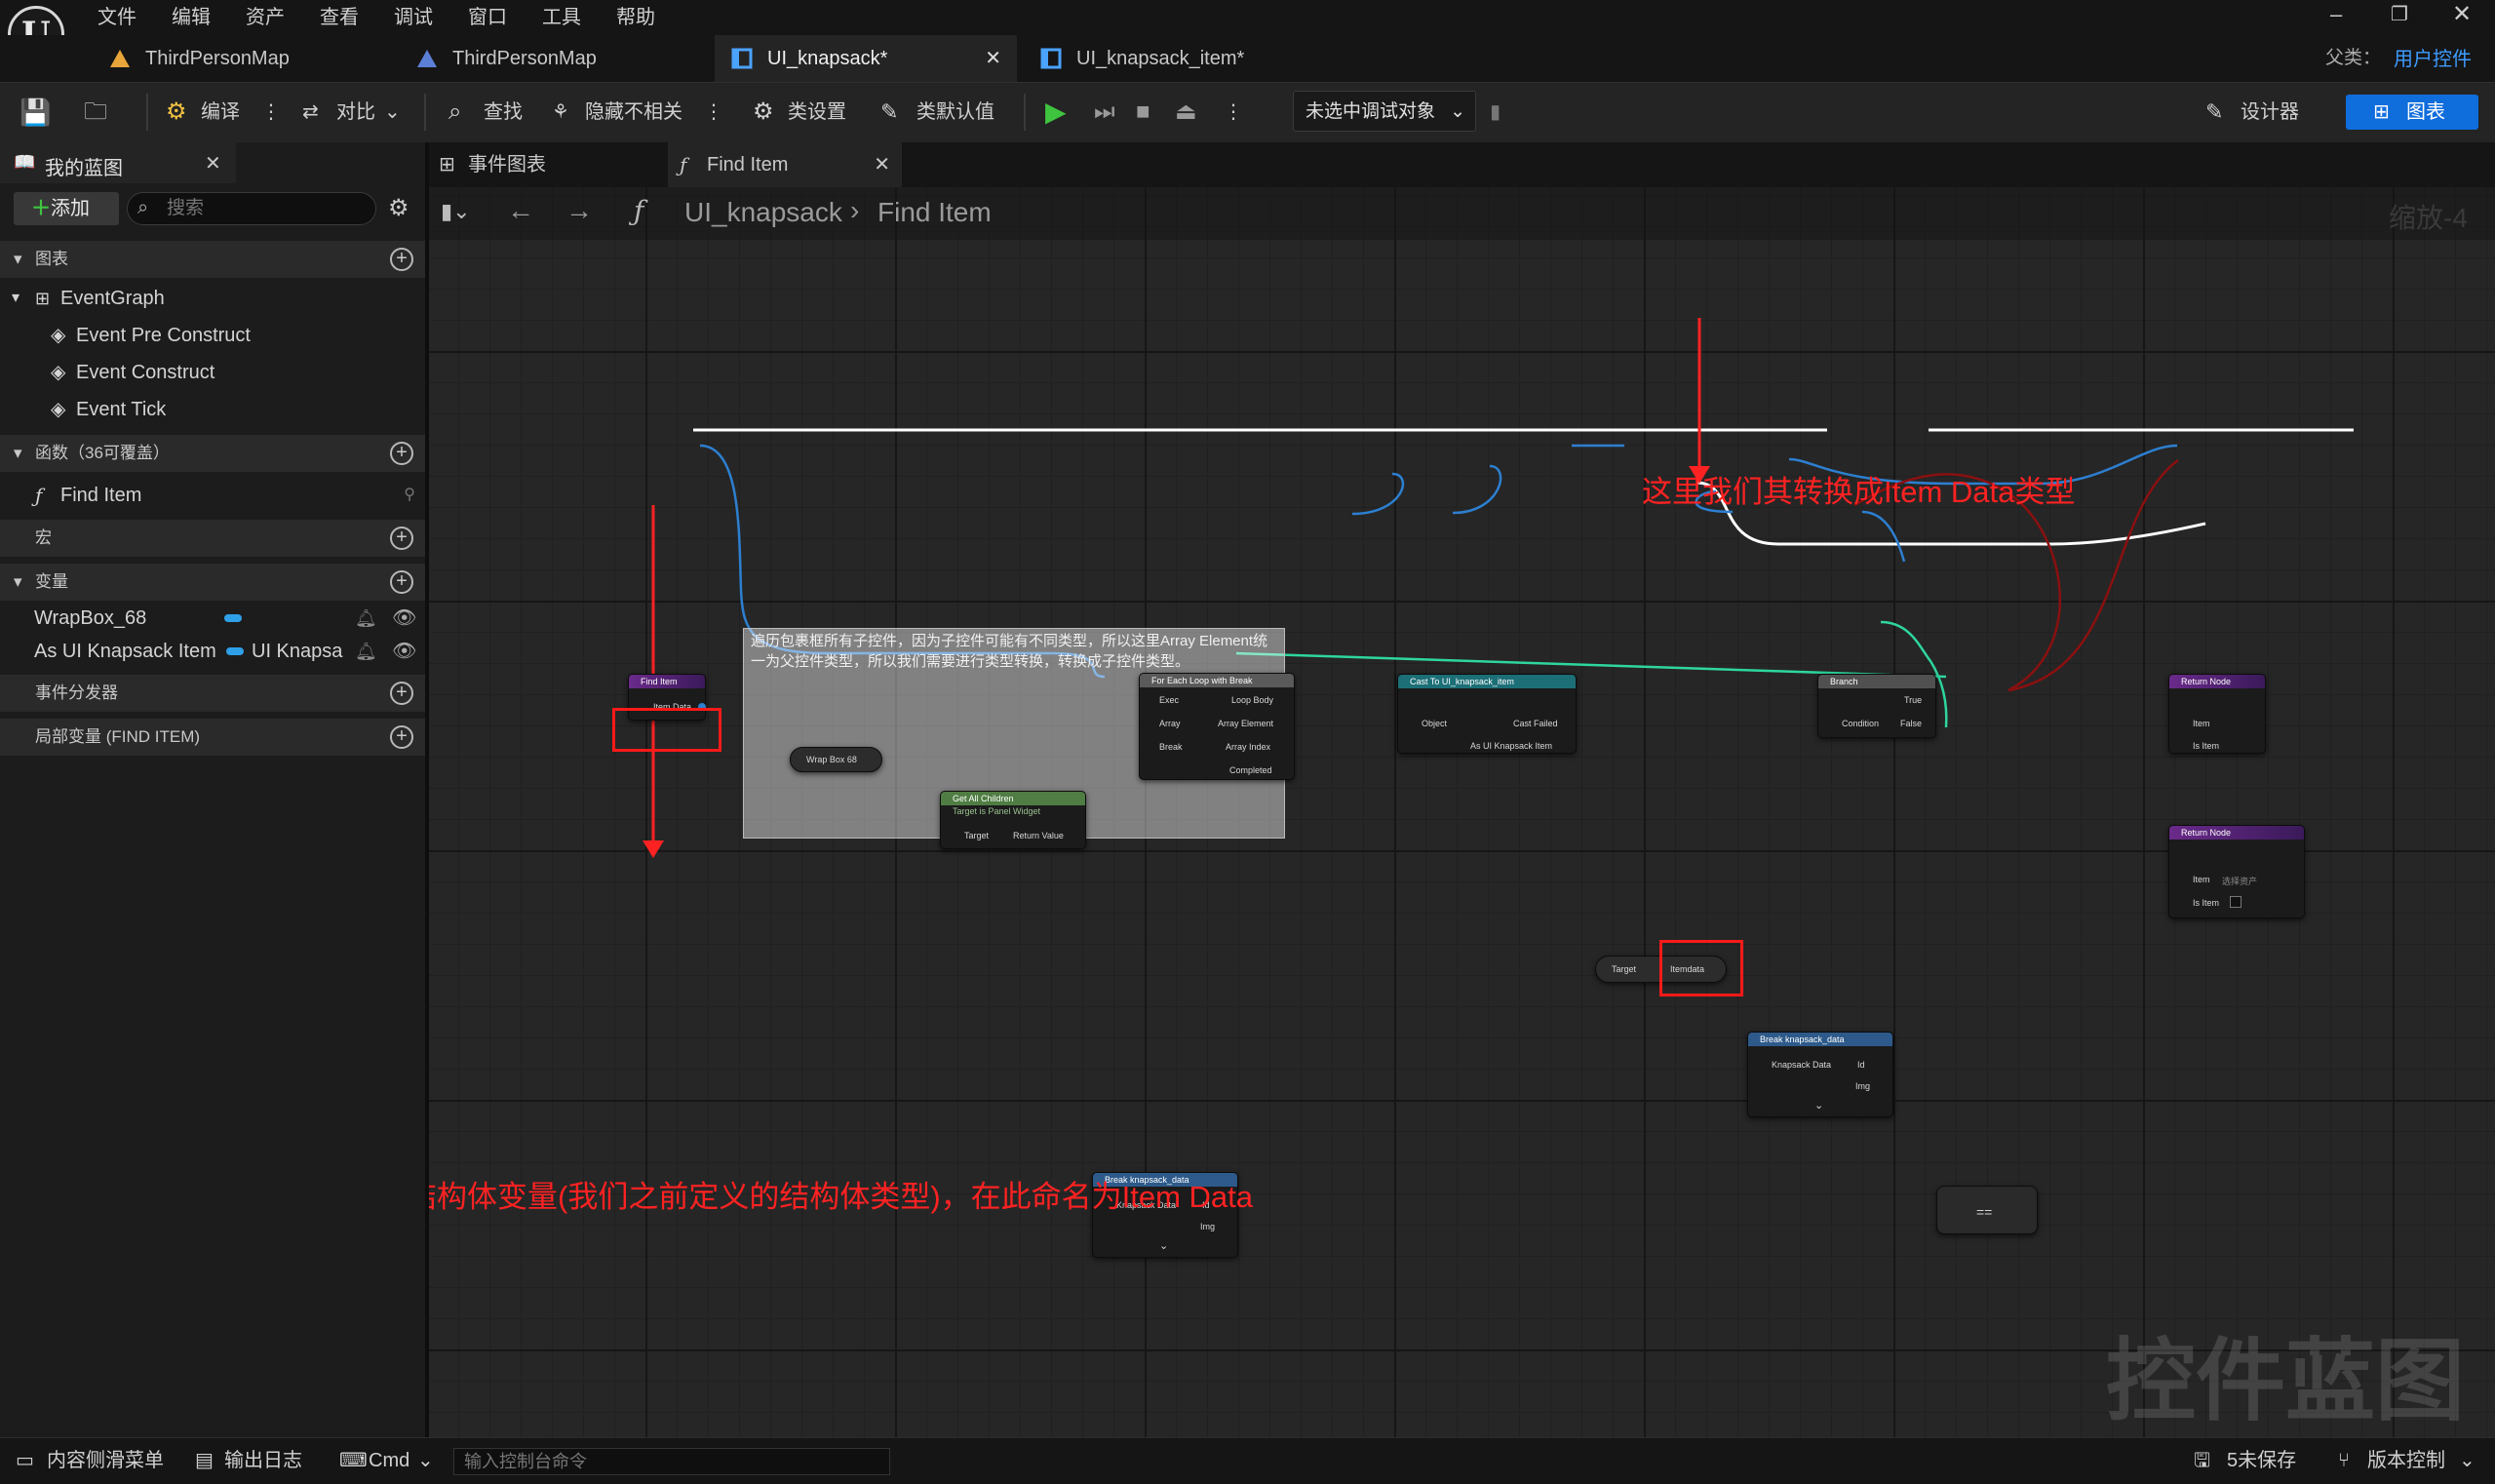  I want to click on class-defaults-icon: ✎, so click(889, 112).